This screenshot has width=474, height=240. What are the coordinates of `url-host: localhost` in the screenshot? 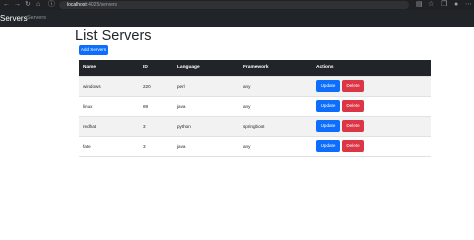 It's located at (77, 5).